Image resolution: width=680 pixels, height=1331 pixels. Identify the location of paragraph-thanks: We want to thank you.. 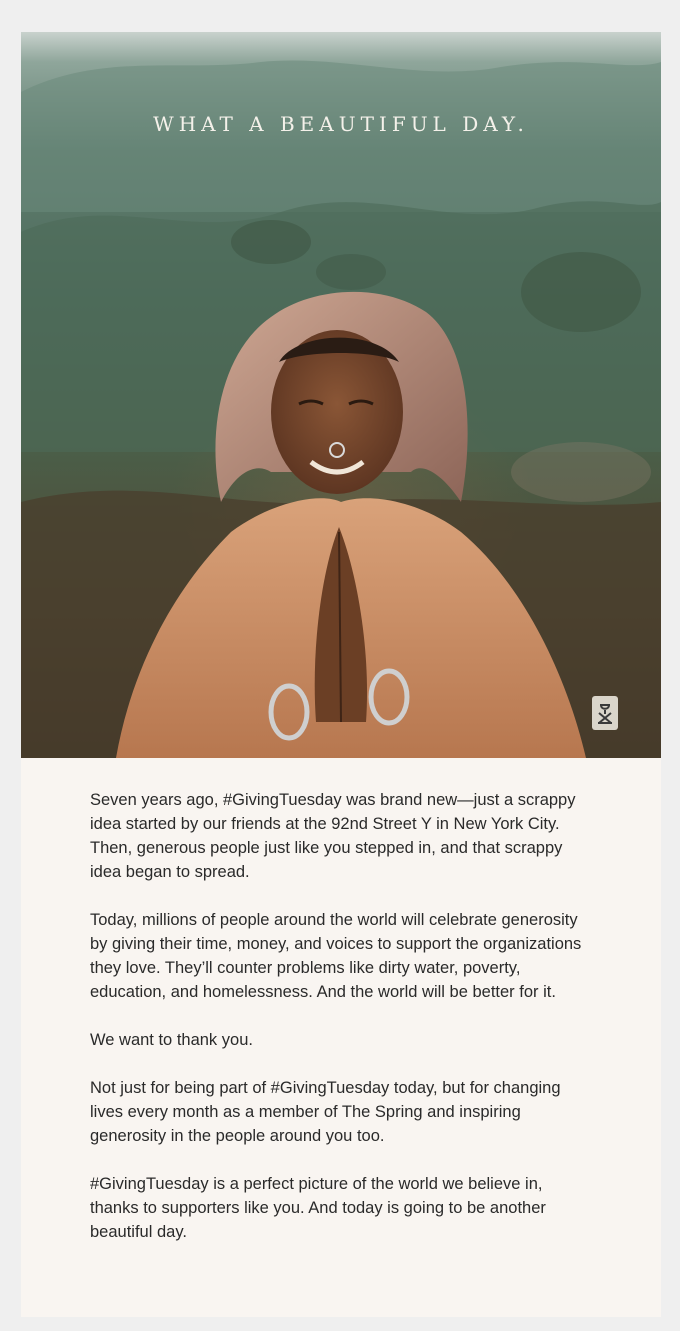
(171, 1040).